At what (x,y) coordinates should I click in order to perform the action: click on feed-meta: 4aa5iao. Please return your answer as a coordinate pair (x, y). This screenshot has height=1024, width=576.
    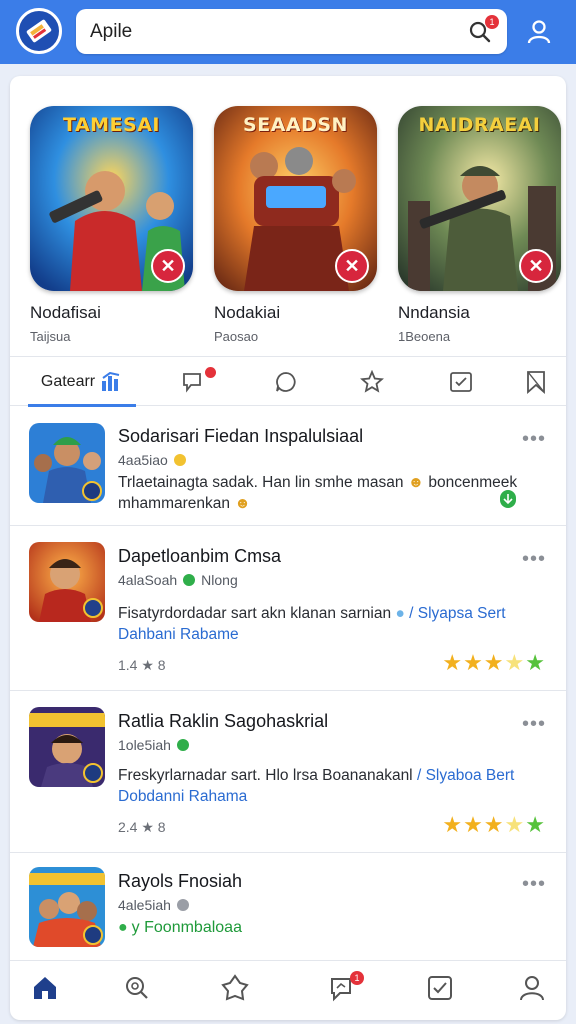
    Looking at the image, I should click on (155, 460).